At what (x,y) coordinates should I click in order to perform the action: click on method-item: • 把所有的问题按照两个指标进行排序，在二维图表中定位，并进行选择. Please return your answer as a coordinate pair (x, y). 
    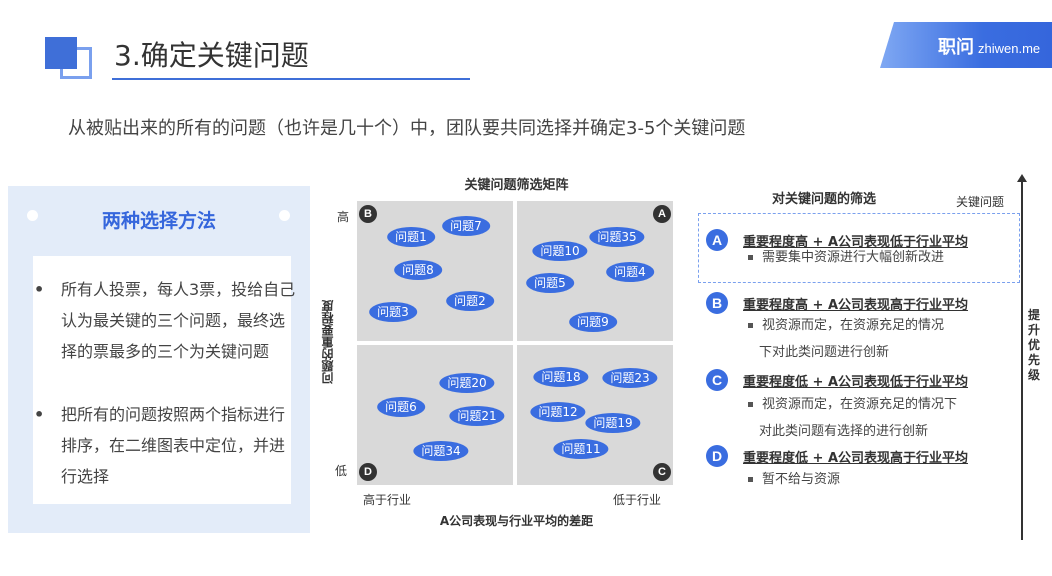
    Looking at the image, I should click on (165, 445).